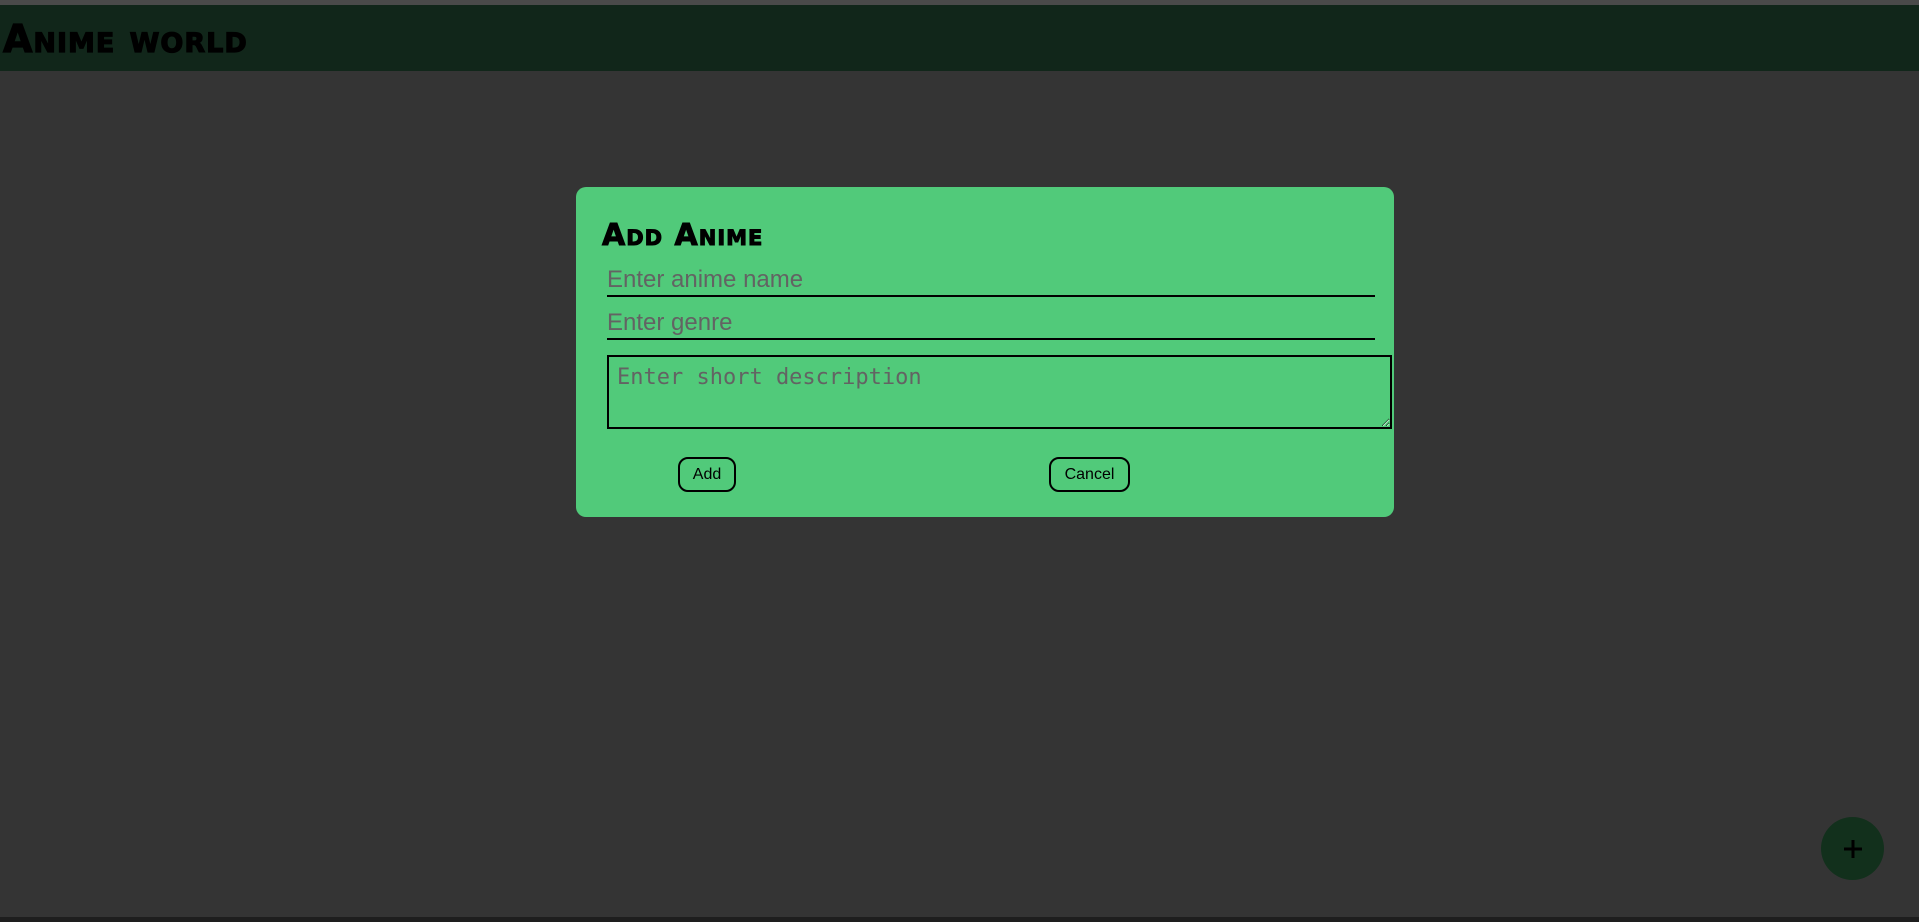  What do you see at coordinates (959, 38) in the screenshot?
I see `app-header: Anime world` at bounding box center [959, 38].